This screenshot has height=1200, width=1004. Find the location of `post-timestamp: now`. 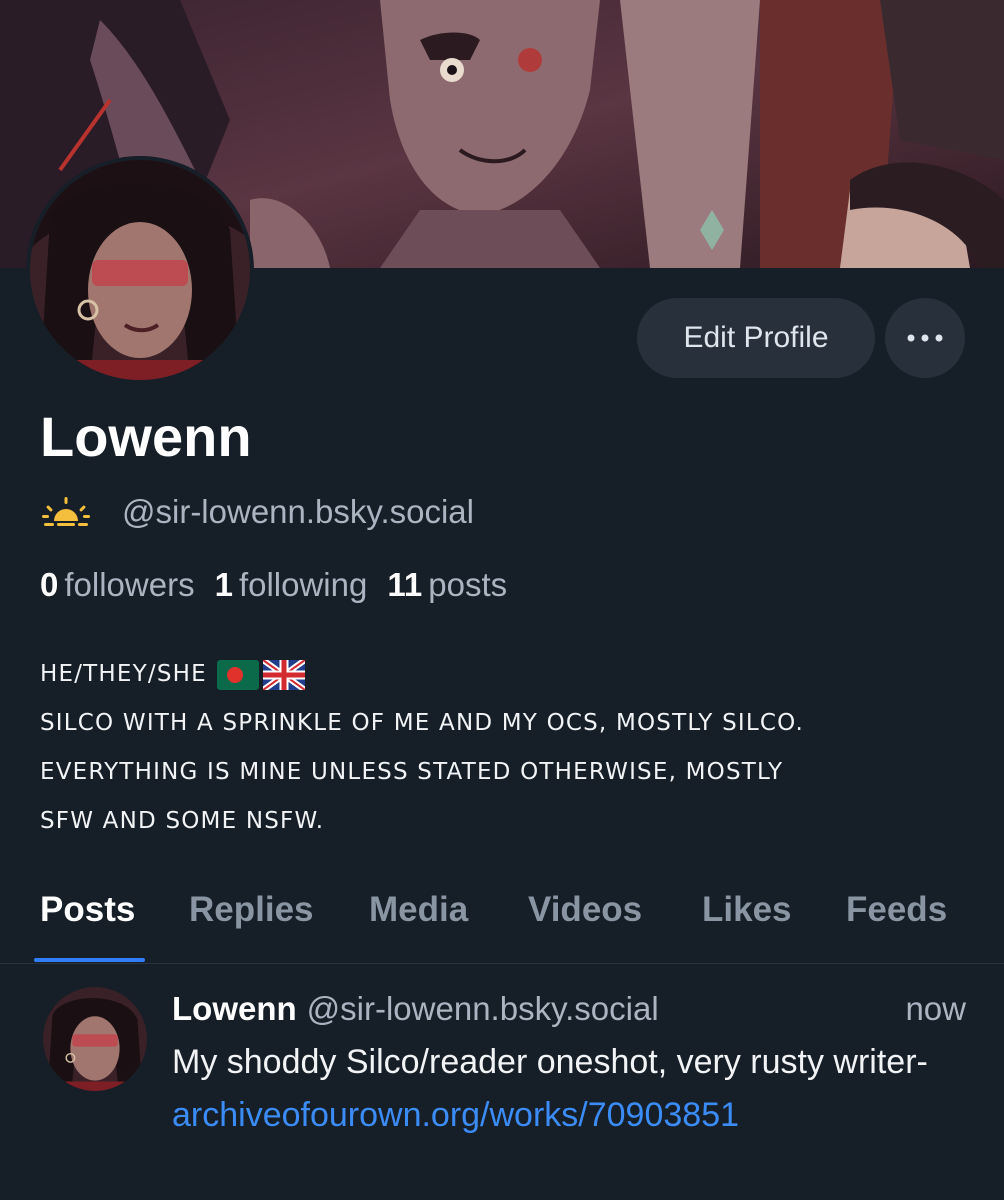

post-timestamp: now is located at coordinates (935, 1009).